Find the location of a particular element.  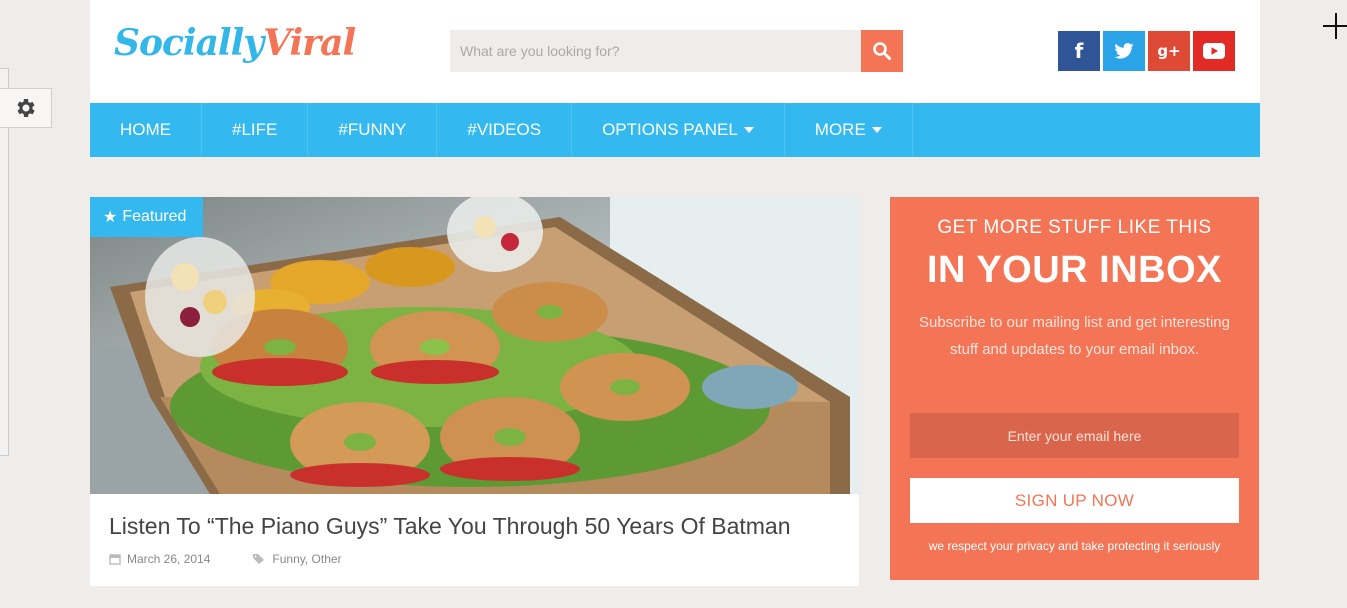

nav-item-options-panel: OPTIONS PANEL is located at coordinates (678, 130).